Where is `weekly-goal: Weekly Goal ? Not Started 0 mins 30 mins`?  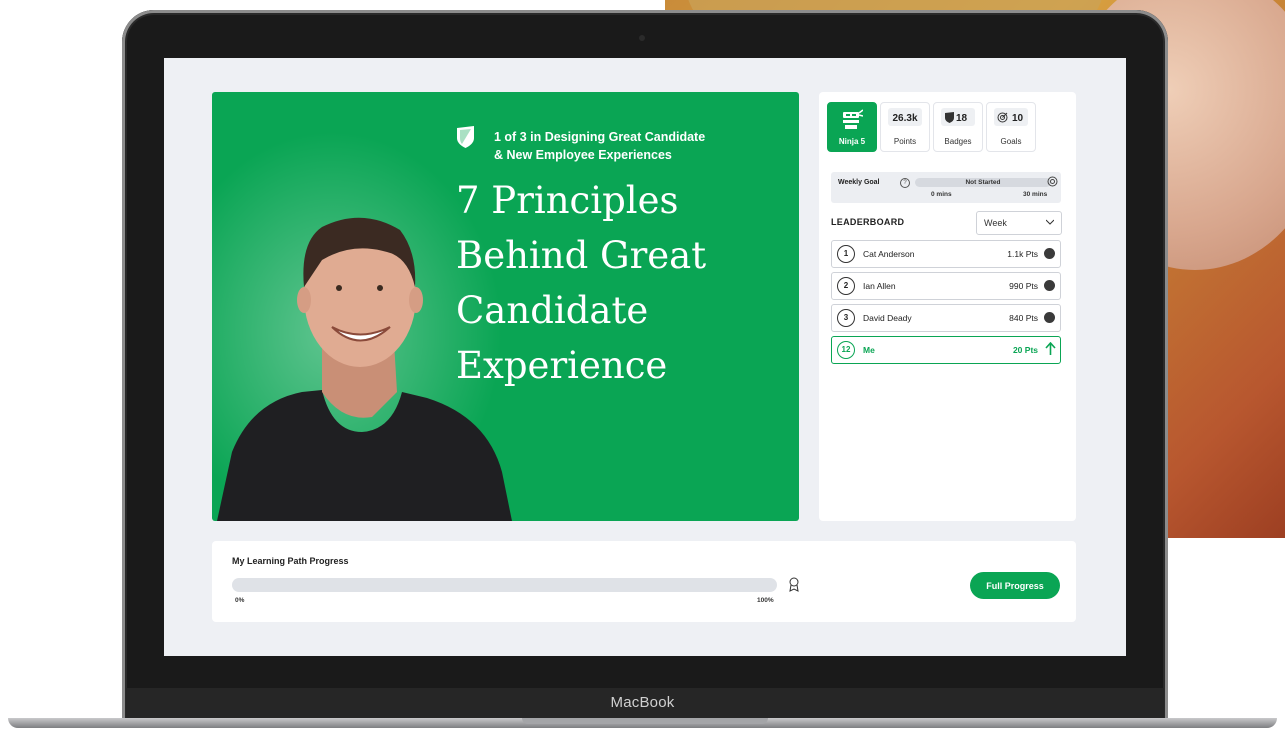 weekly-goal: Weekly Goal ? Not Started 0 mins 30 mins is located at coordinates (946, 187).